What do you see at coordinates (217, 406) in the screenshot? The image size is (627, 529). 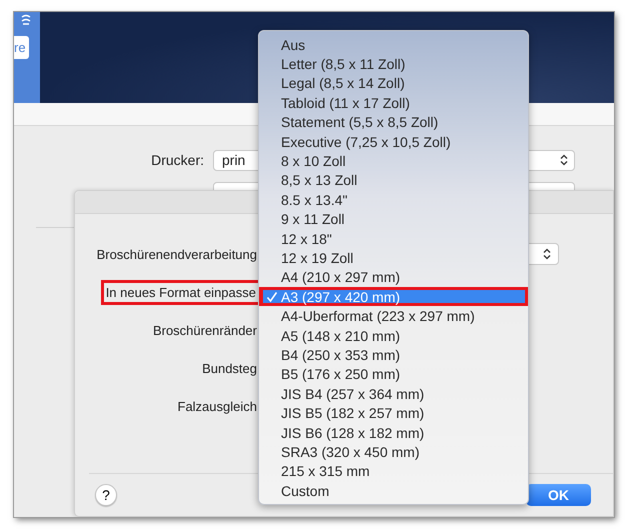 I see `setting-label: Falzausgleich` at bounding box center [217, 406].